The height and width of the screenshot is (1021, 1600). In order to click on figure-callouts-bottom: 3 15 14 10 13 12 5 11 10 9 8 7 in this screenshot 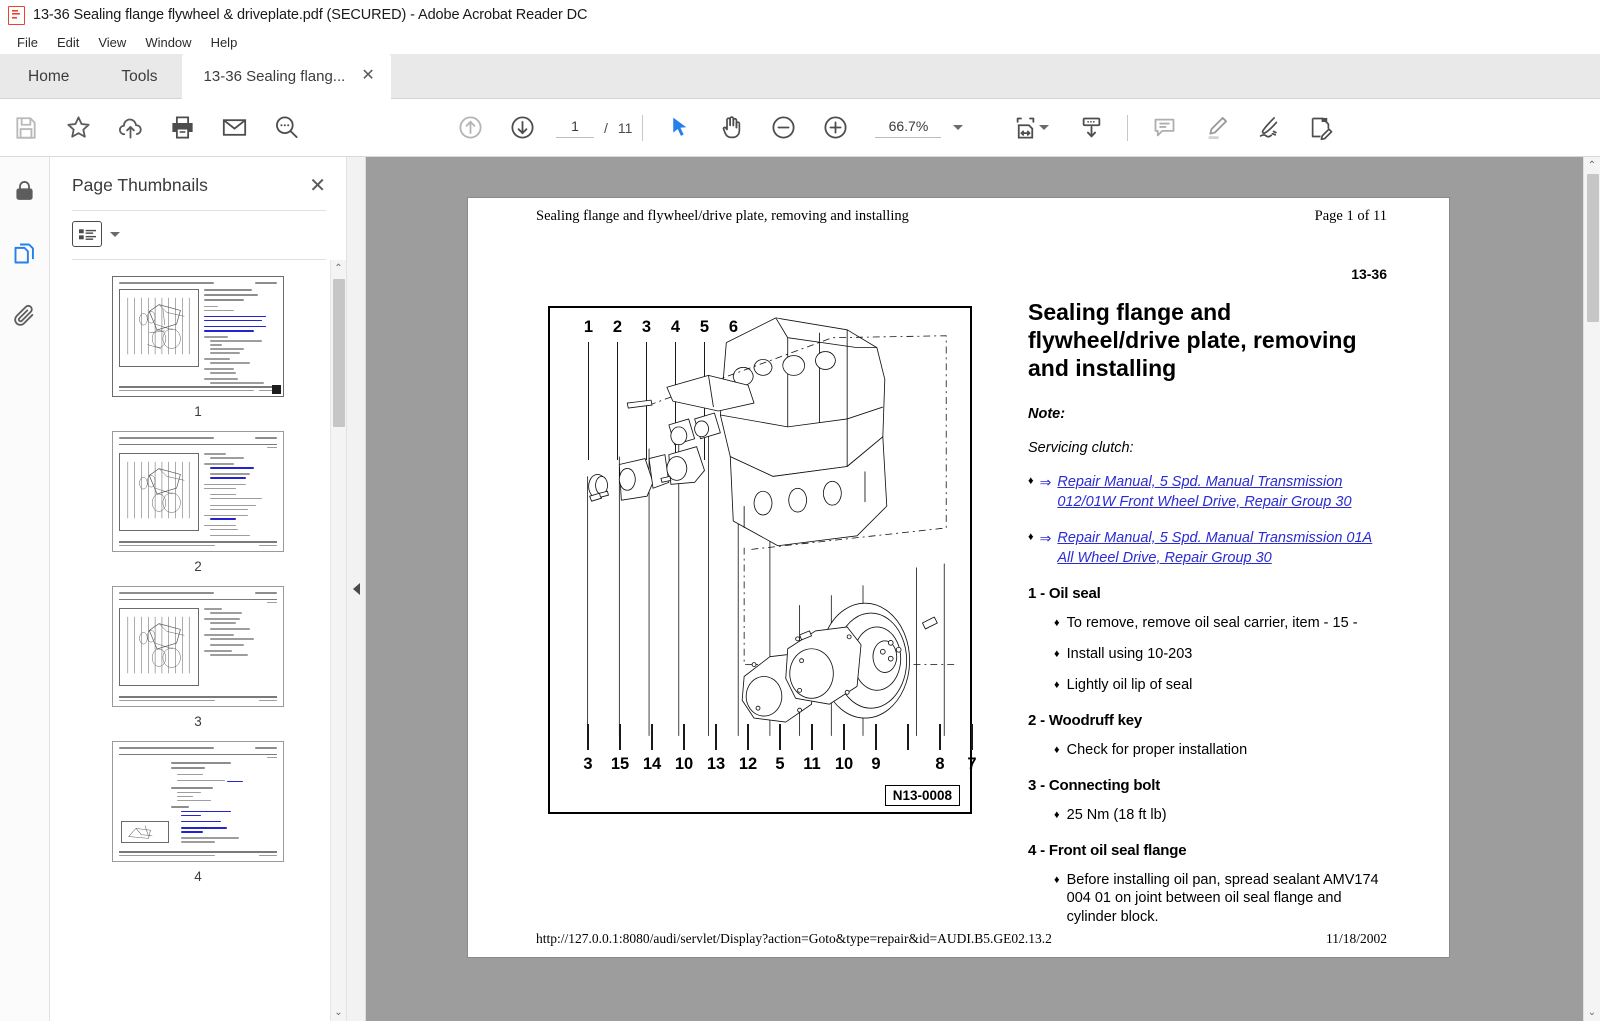, I will do `click(780, 764)`.